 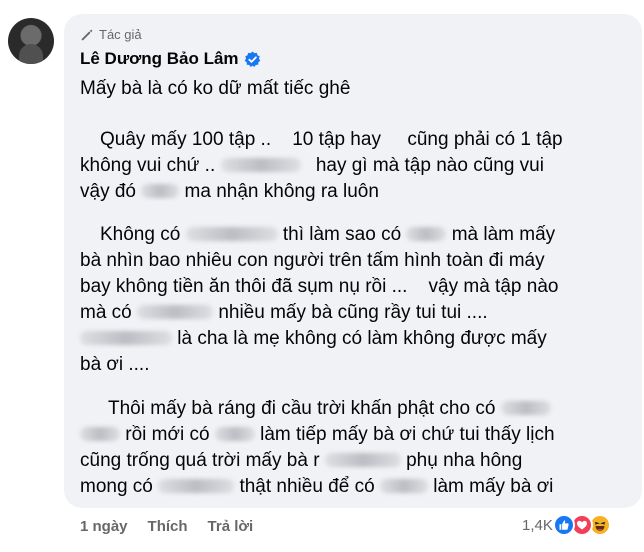 I want to click on comment-text: Mấy bà là có ko dữ mất tiếc ghê, so click(x=215, y=88).